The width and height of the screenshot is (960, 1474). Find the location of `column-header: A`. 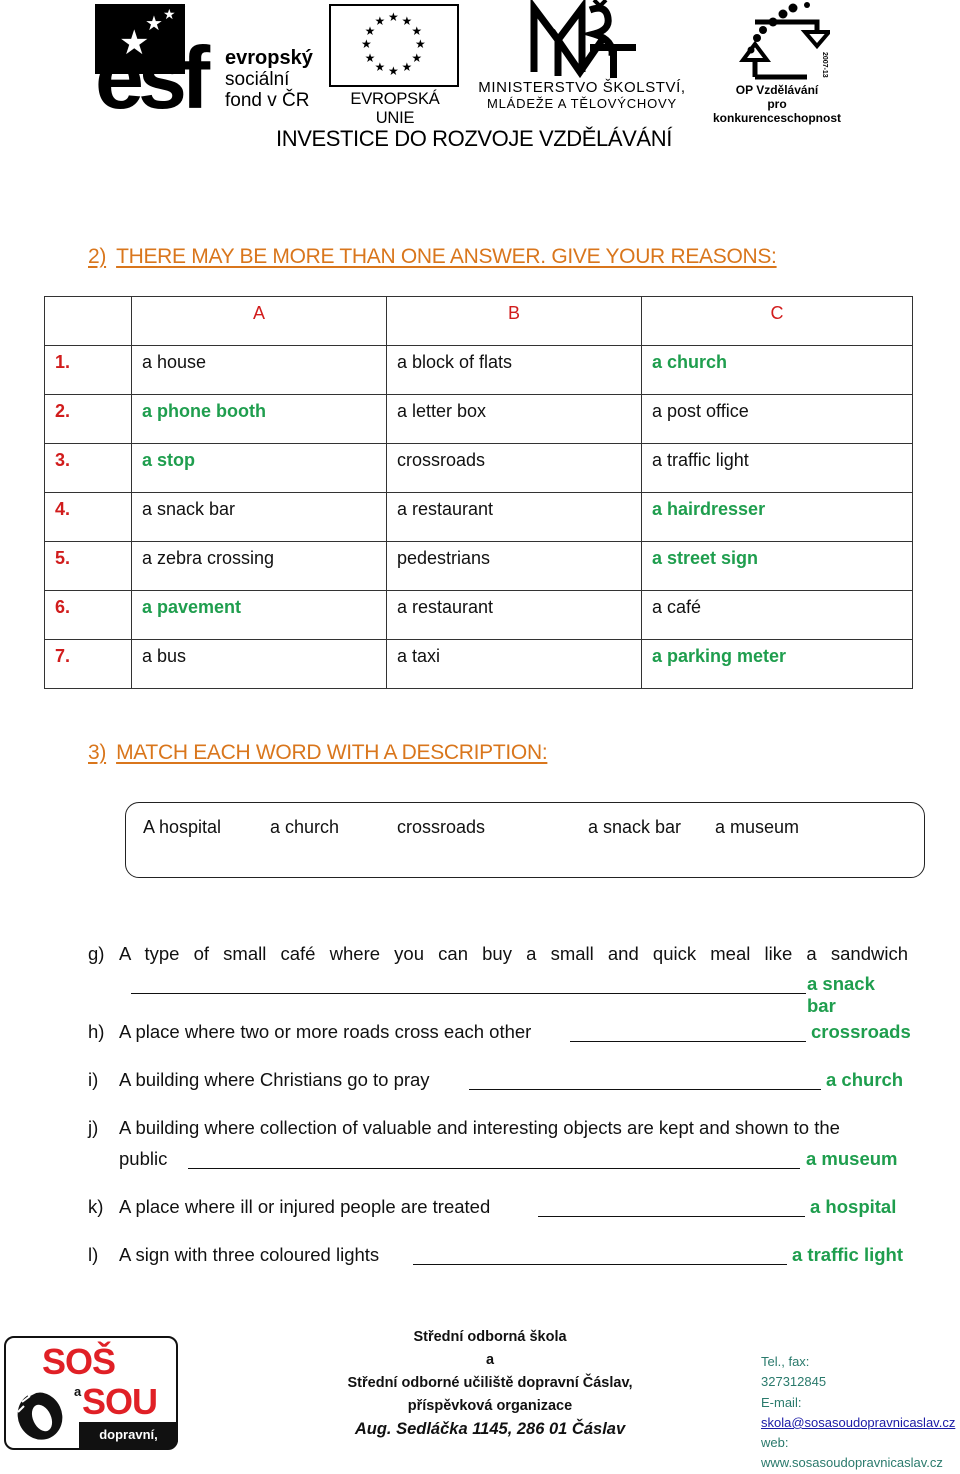

column-header: A is located at coordinates (259, 321).